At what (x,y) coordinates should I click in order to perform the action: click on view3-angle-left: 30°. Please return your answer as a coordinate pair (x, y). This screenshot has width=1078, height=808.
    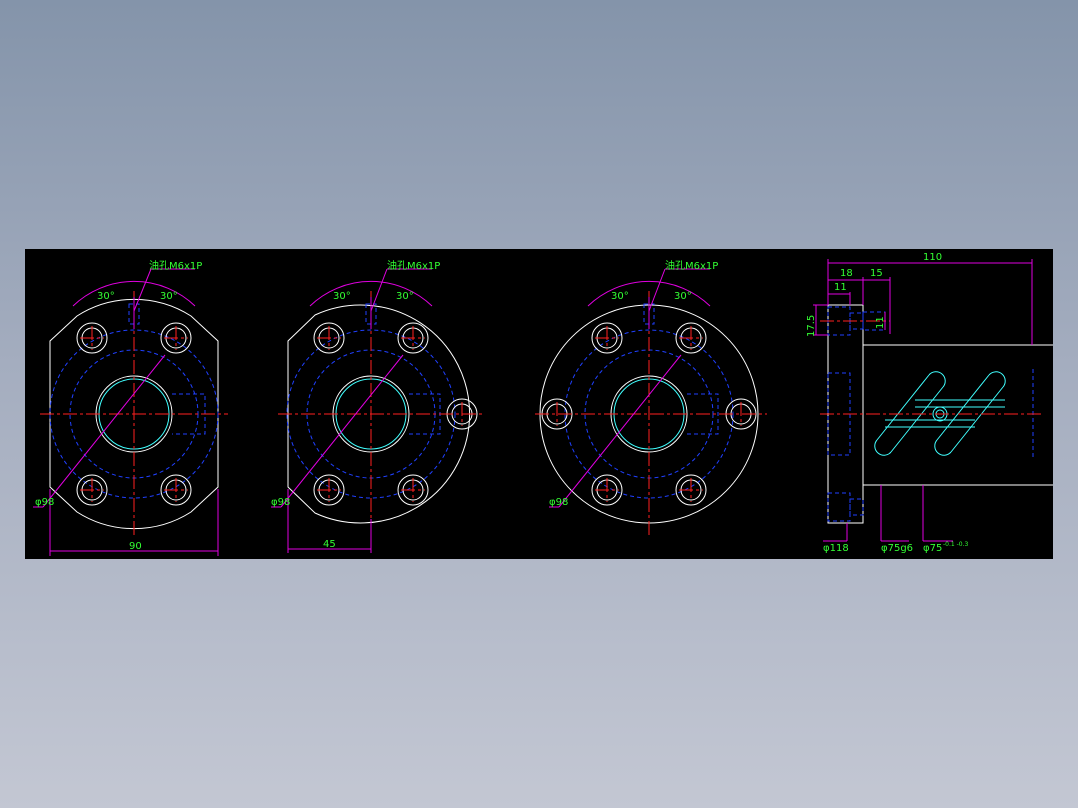
    Looking at the image, I should click on (620, 296).